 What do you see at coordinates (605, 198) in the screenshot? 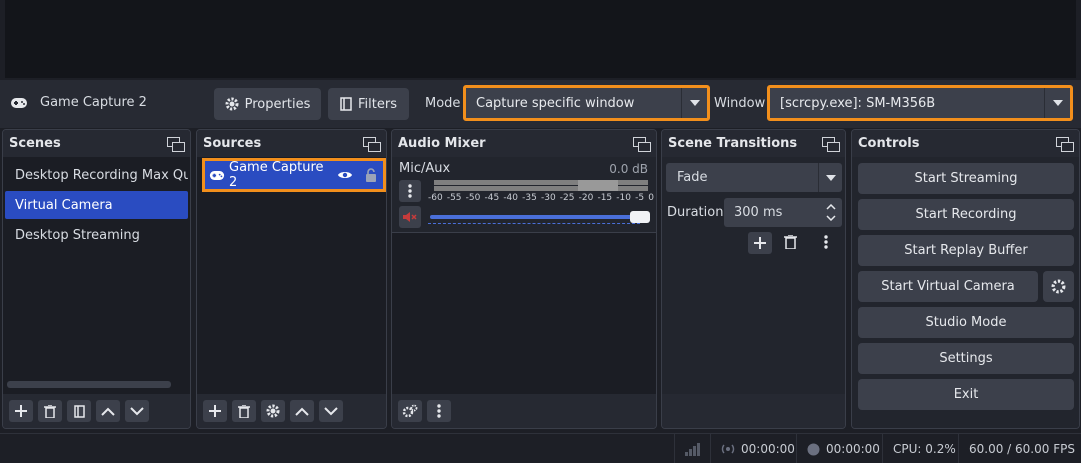
I see `meter-tick-label: -15` at bounding box center [605, 198].